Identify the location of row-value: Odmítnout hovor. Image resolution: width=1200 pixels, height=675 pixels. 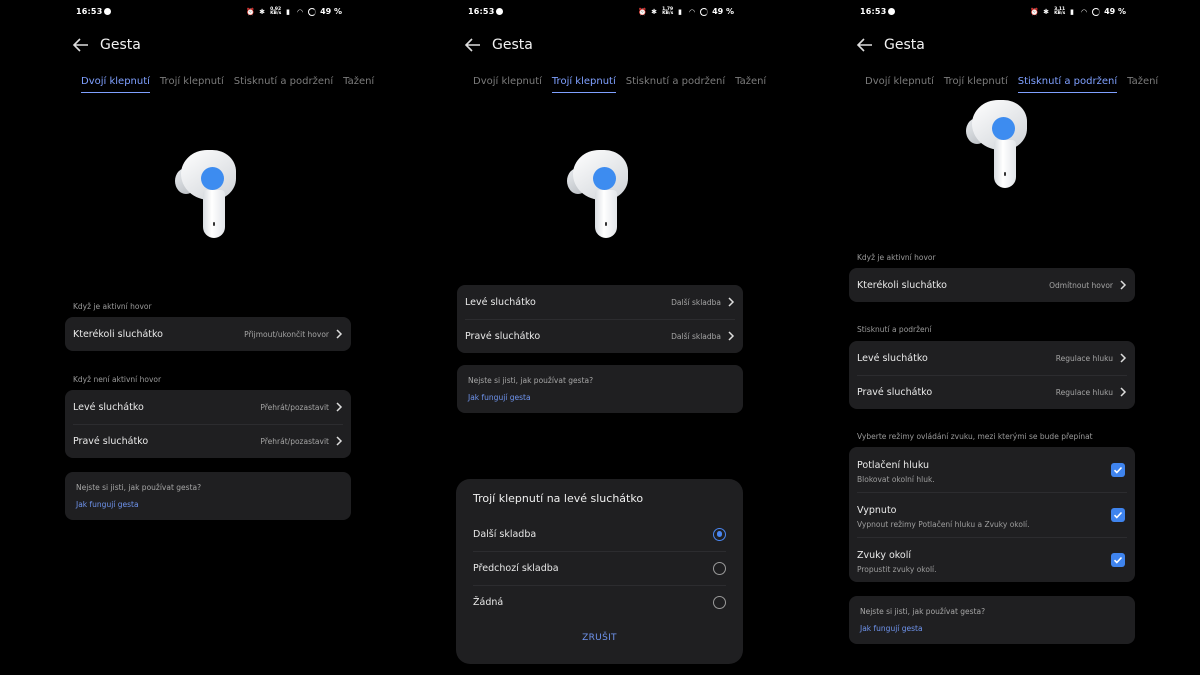
(1081, 285).